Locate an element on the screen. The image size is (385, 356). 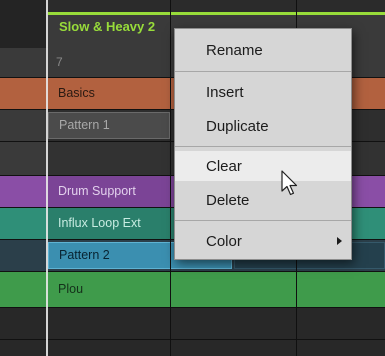
clip-label: Plou is located at coordinates (71, 289).